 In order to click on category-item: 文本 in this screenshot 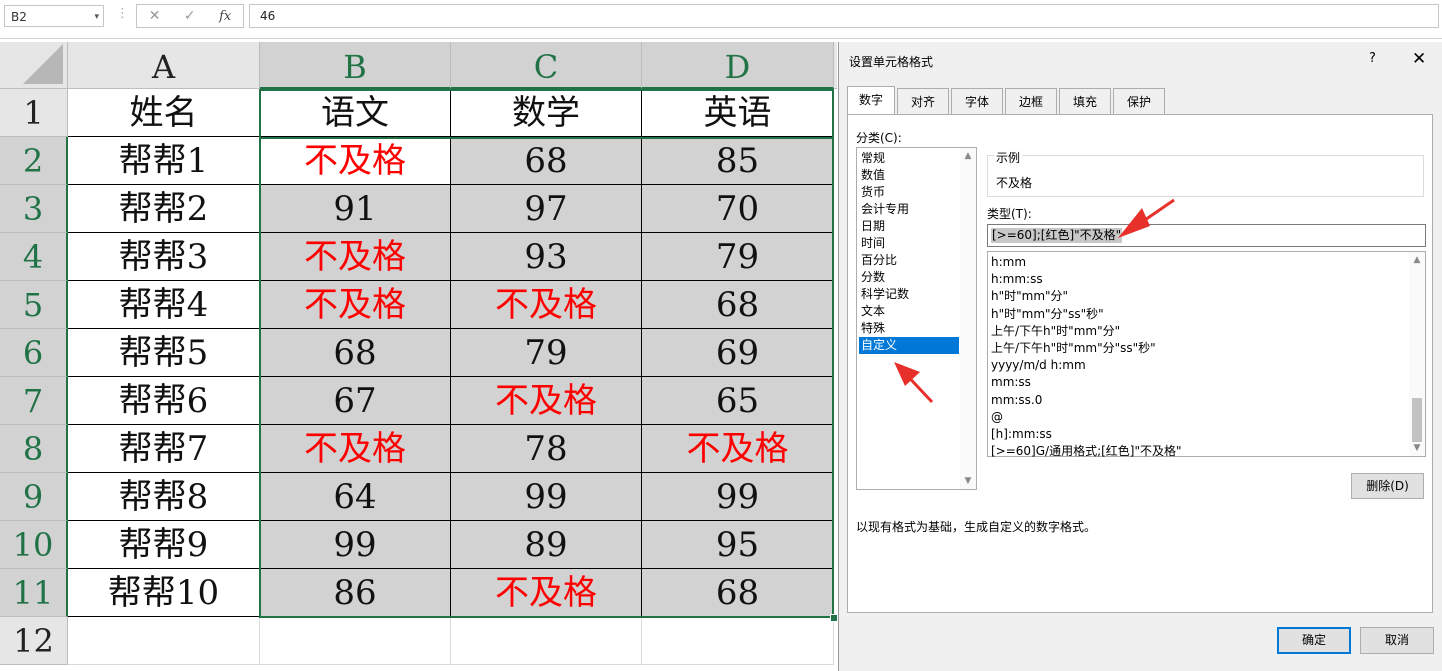, I will do `click(909, 311)`.